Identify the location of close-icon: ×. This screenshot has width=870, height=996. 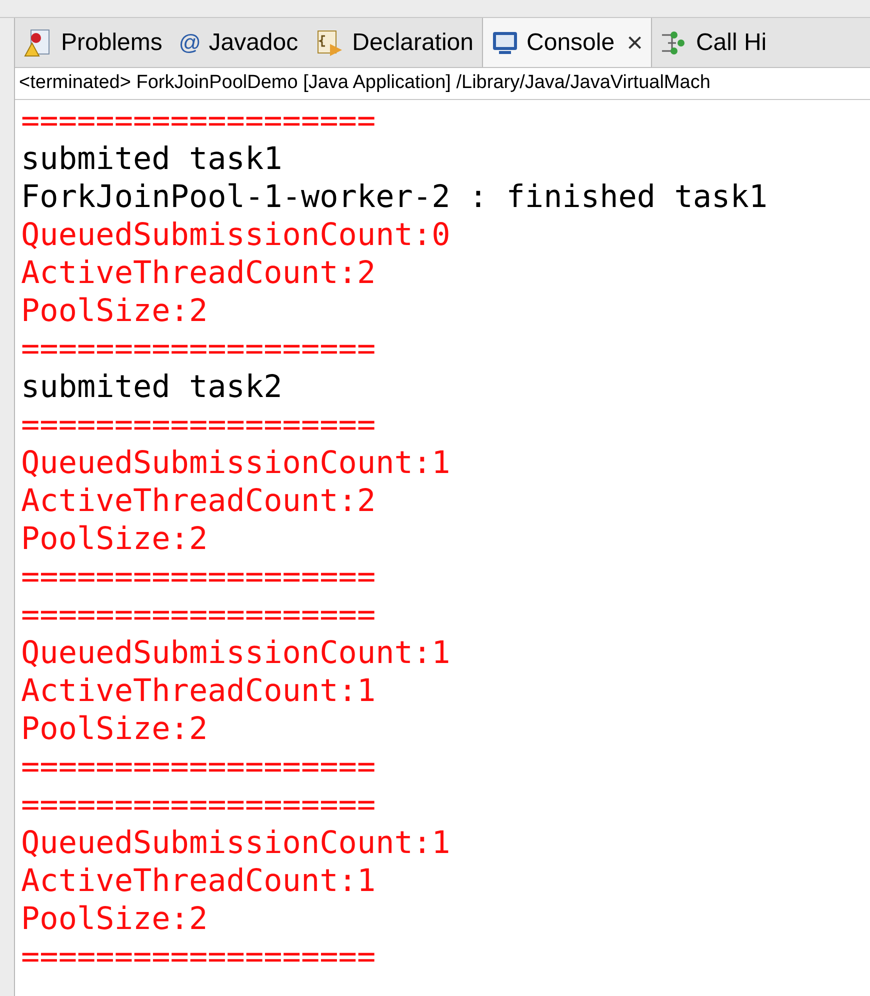
(634, 43).